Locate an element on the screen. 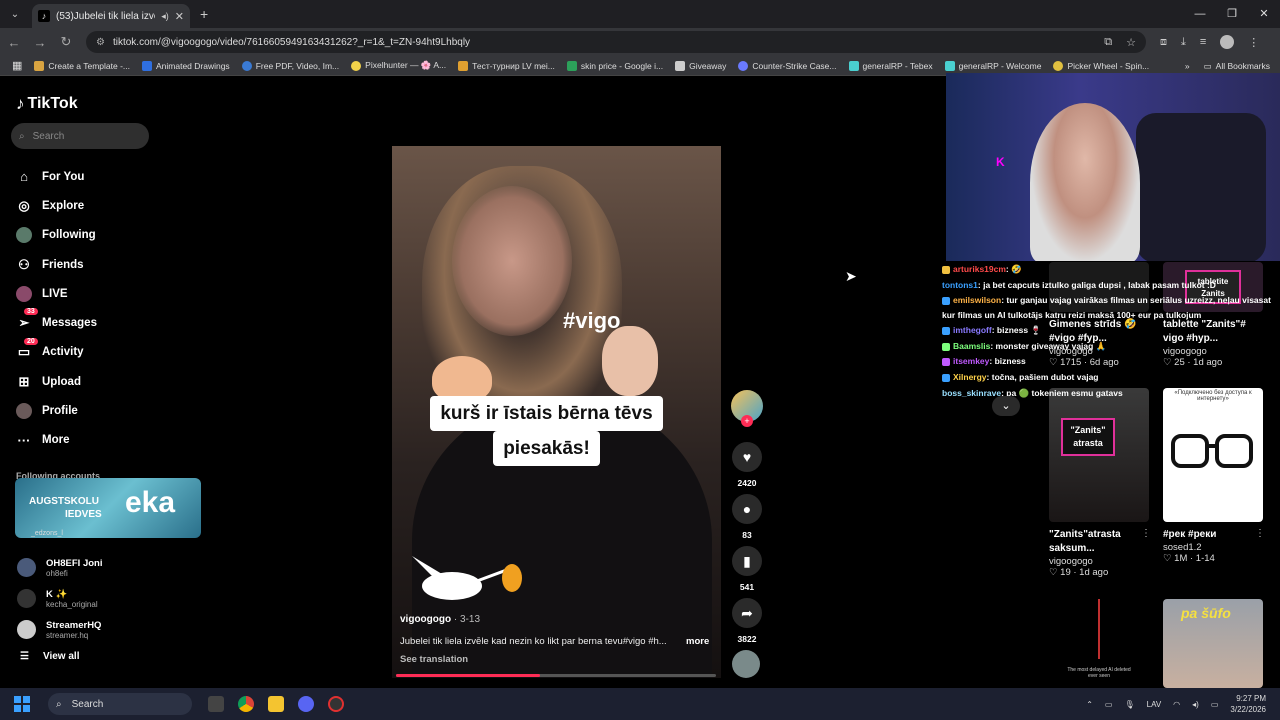  sidebar-item-explore: ◎ Explore is located at coordinates (56, 205).